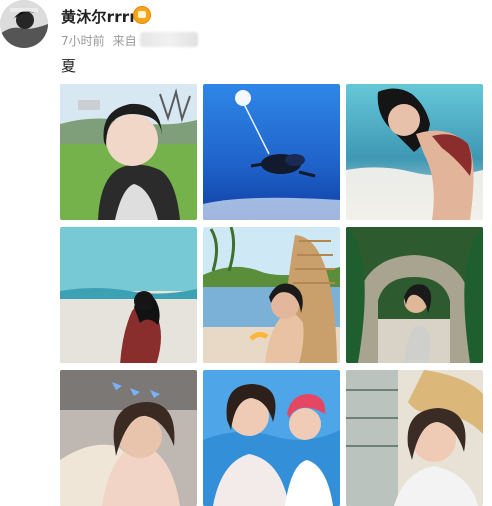  I want to click on image-tile-beach-hair-photo, so click(414, 152).